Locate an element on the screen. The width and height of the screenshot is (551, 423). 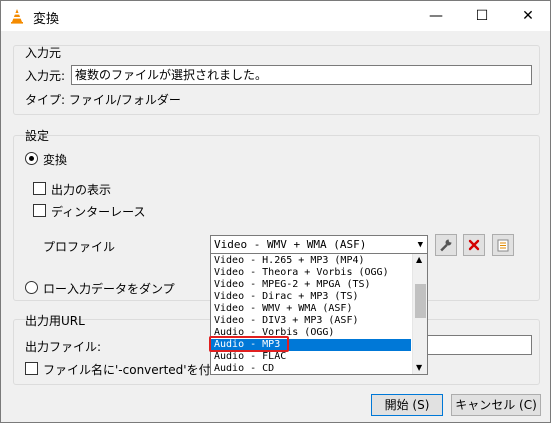
settings-group-title: 設定 is located at coordinates (37, 136).